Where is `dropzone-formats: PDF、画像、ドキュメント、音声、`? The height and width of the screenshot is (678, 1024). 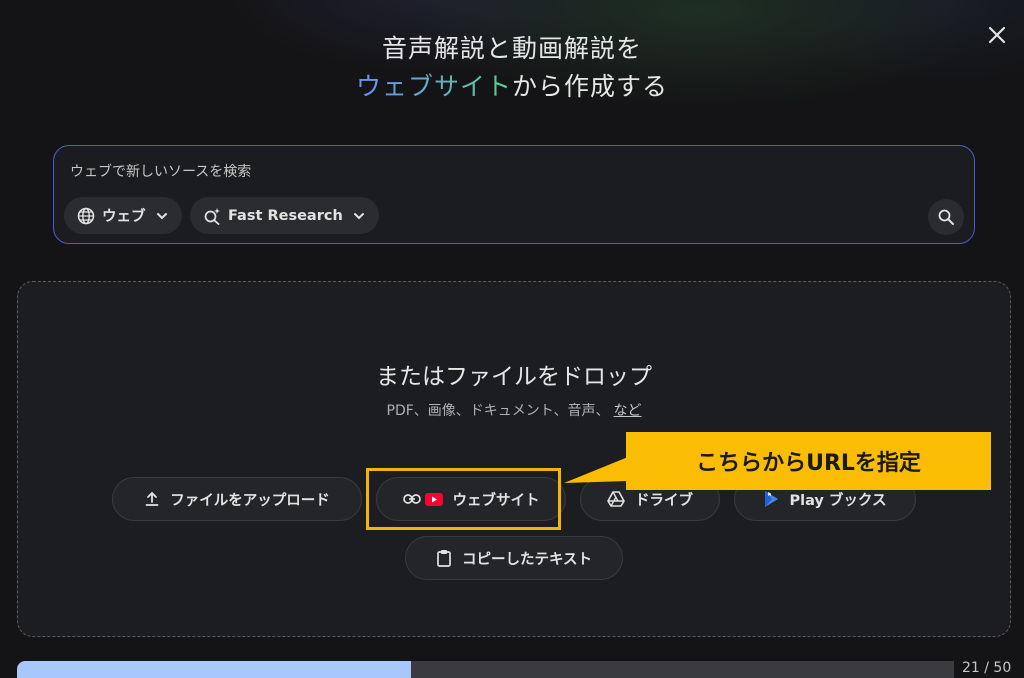 dropzone-formats: PDF、画像、ドキュメント、音声、 is located at coordinates (498, 411).